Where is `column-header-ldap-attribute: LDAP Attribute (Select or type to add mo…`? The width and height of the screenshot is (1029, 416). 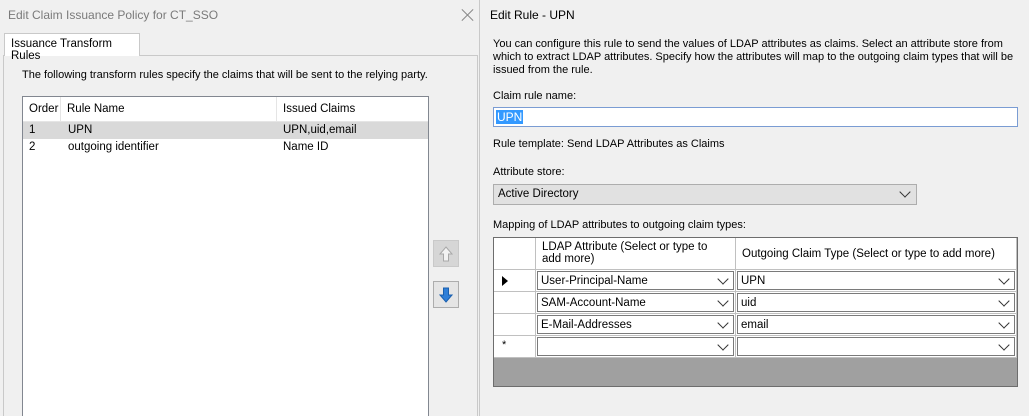 column-header-ldap-attribute: LDAP Attribute (Select or type to add mo… is located at coordinates (636, 254).